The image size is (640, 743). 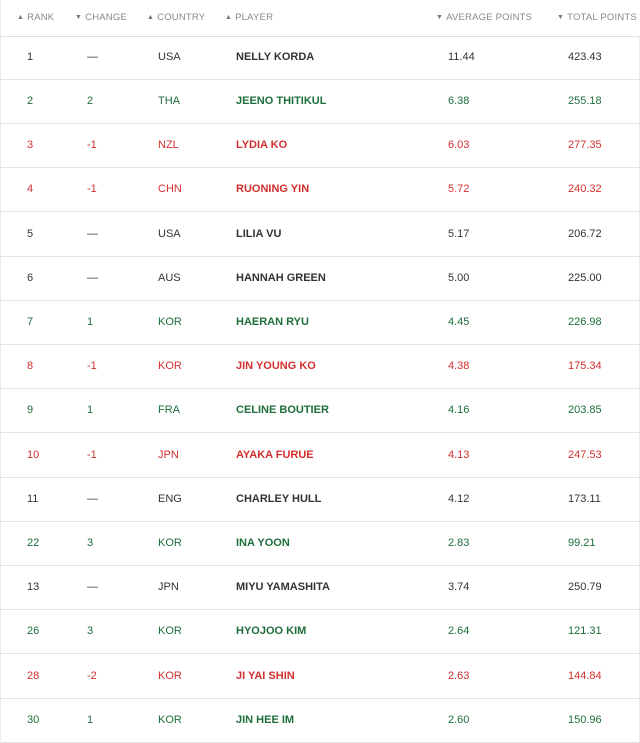 I want to click on country-cell: ENG, so click(x=170, y=499).